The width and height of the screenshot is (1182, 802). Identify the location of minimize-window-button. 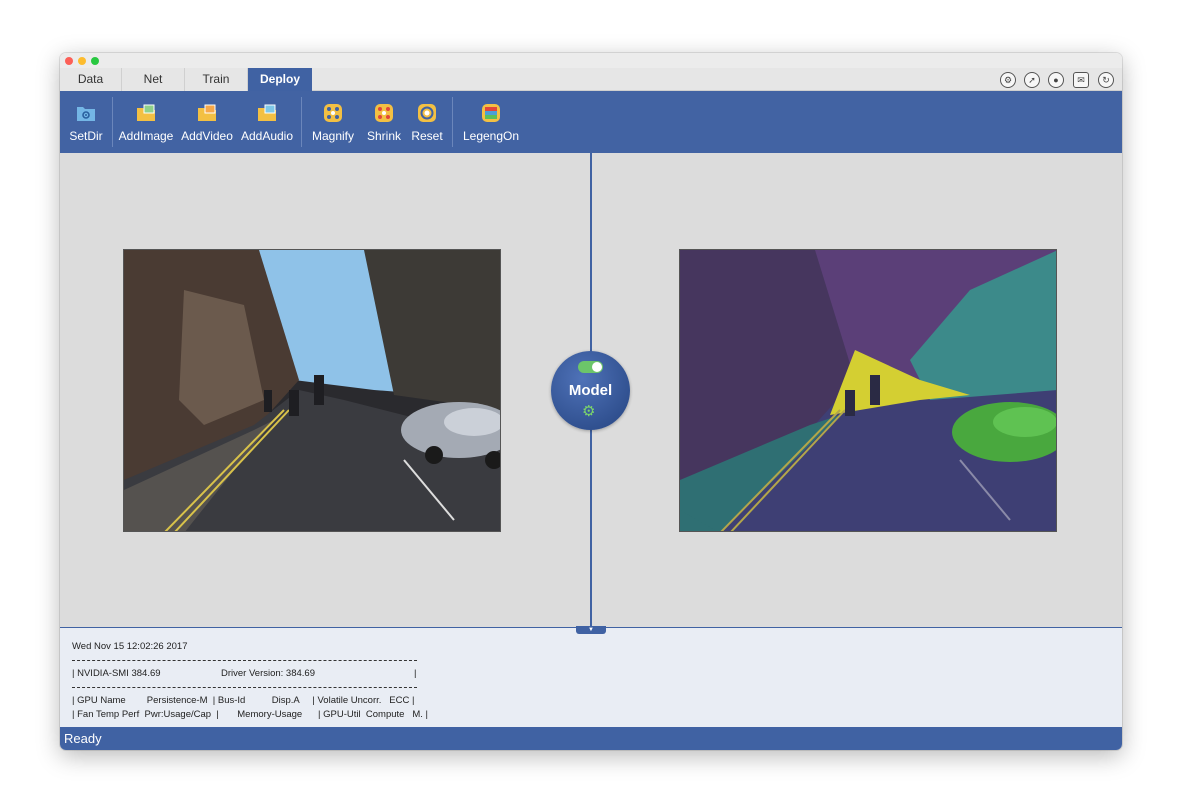
(82, 61).